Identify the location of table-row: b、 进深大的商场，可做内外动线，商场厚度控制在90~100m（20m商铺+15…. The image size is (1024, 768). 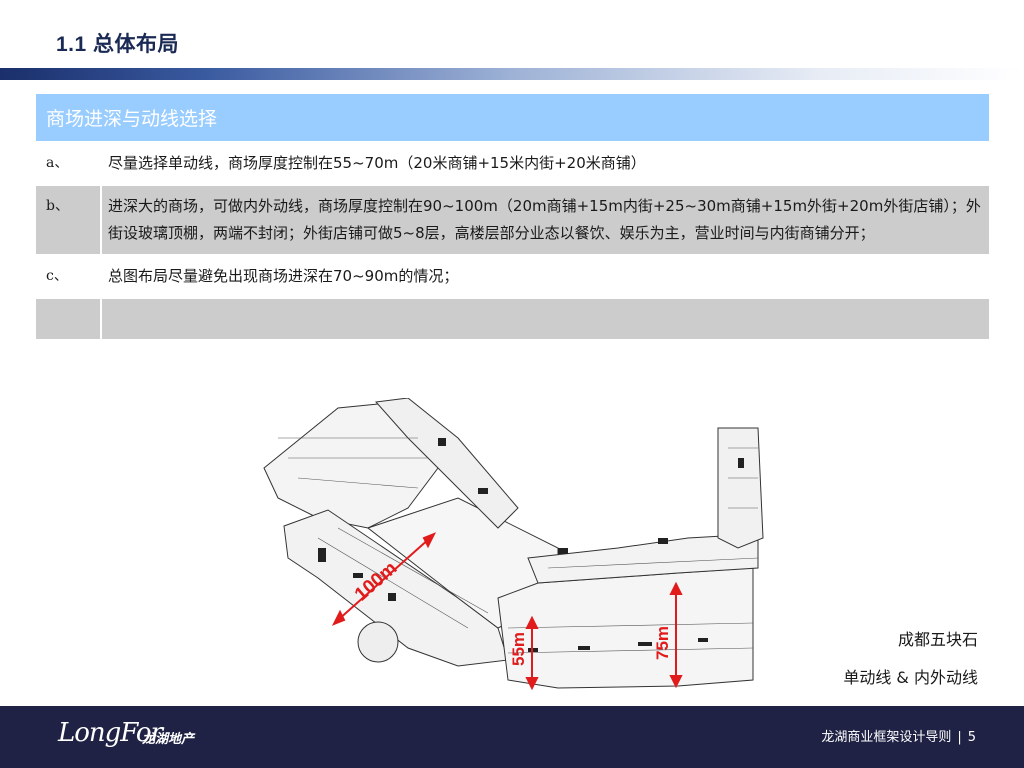
(512, 219).